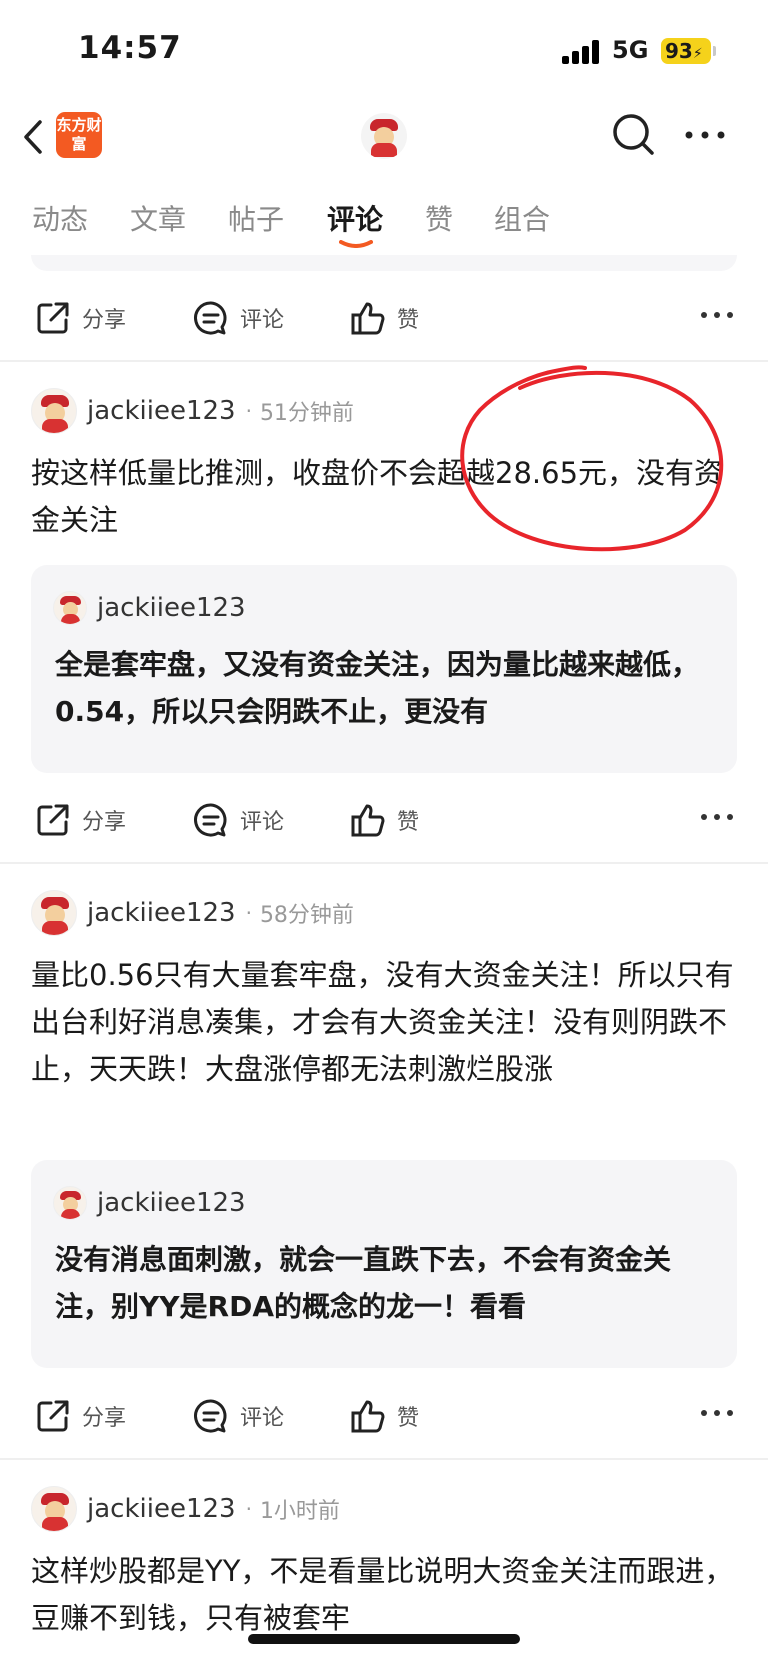 Image resolution: width=768 pixels, height=1663 pixels. Describe the element at coordinates (60, 218) in the screenshot. I see `tab-dynamics: 动态` at that location.